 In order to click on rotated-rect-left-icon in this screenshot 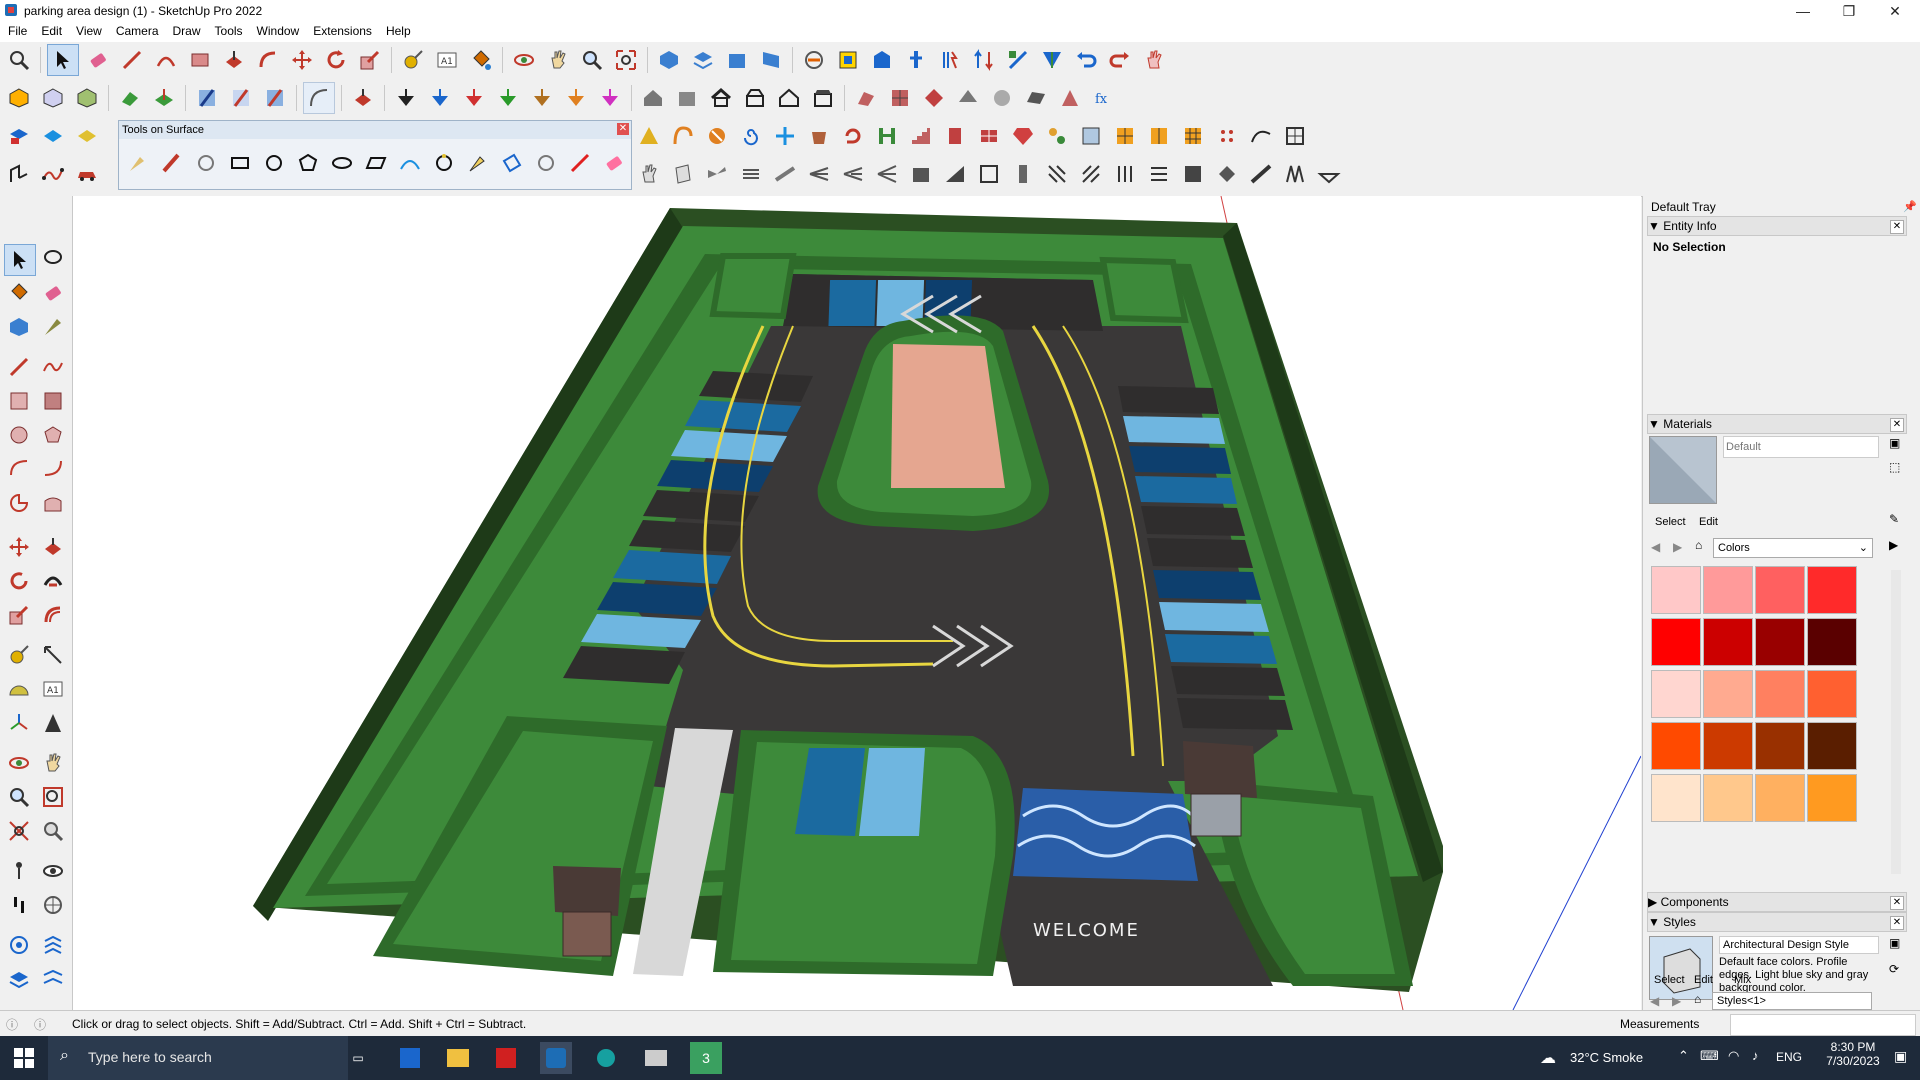, I will do `click(53, 401)`.